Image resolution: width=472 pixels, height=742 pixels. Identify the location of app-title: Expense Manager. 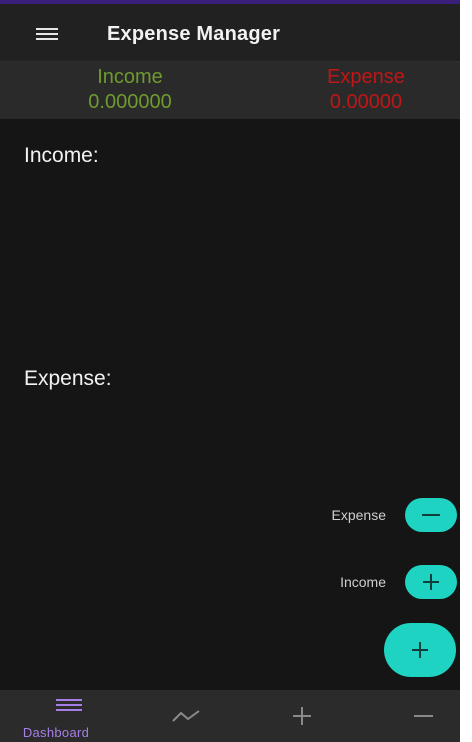
(194, 34).